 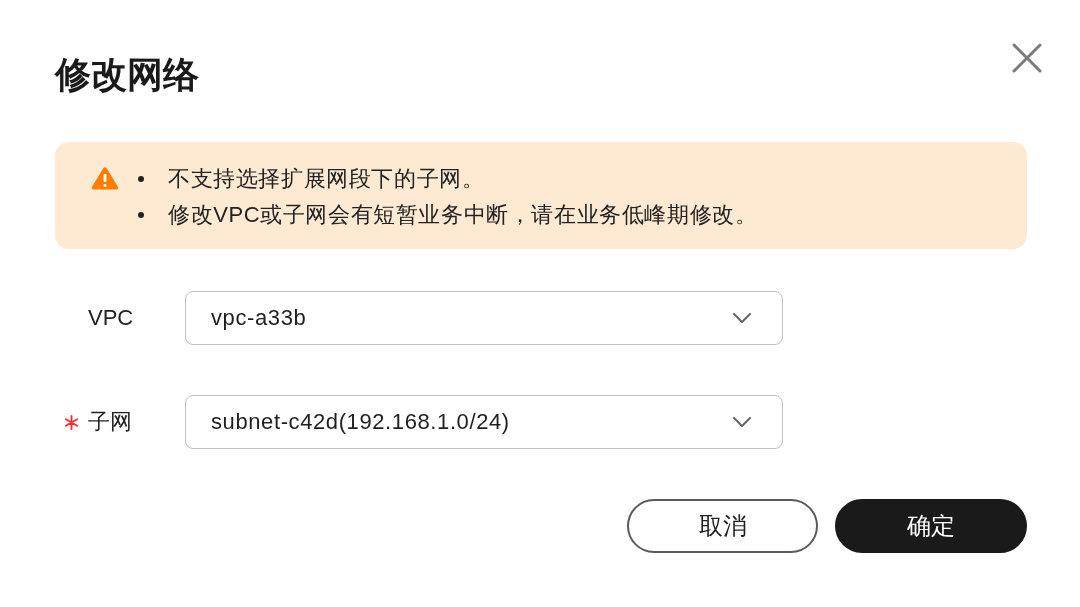 What do you see at coordinates (722, 526) in the screenshot?
I see `cancel-button: 取消` at bounding box center [722, 526].